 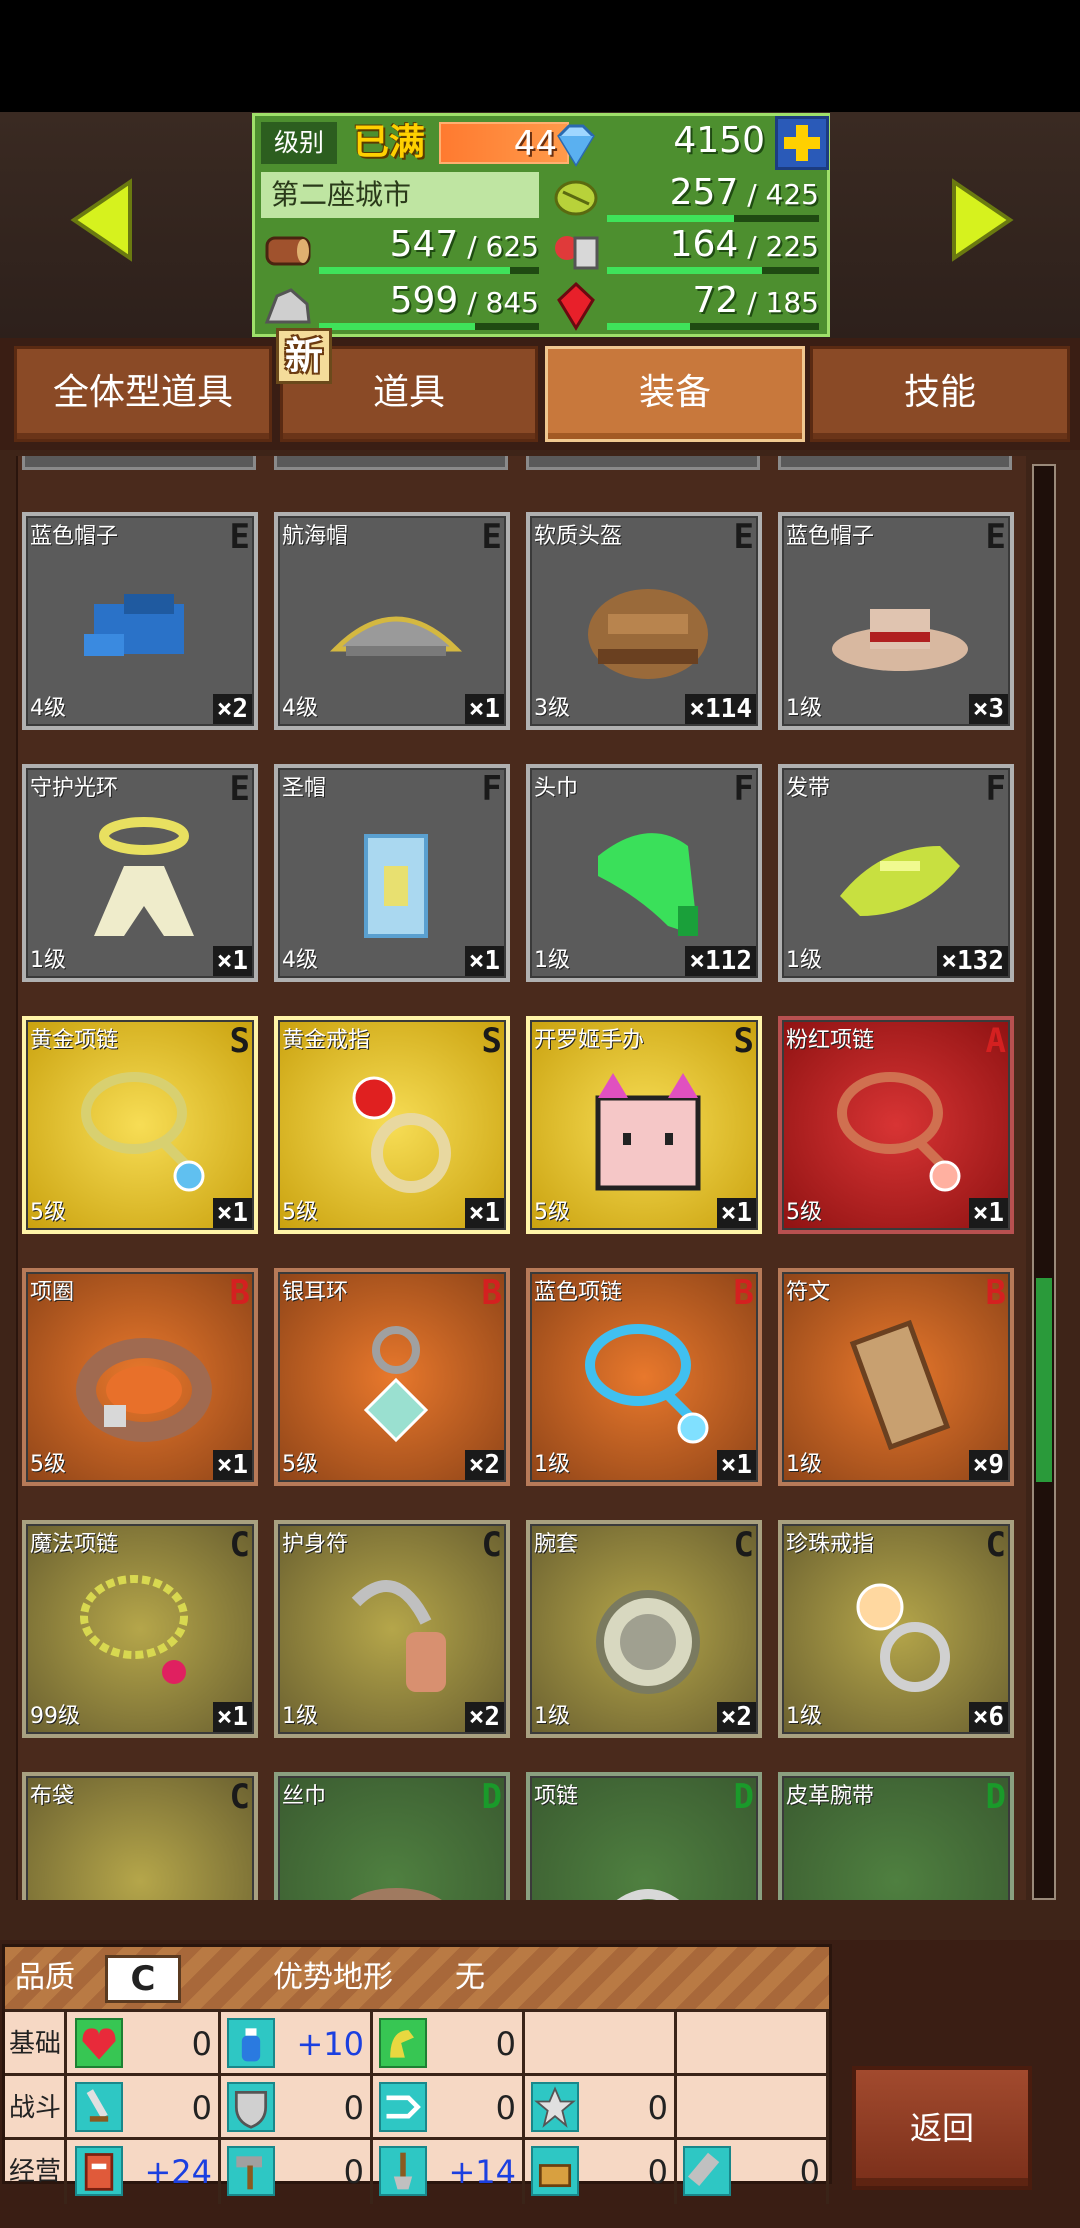 I want to click on item-name: 皮革腕带, so click(x=830, y=1796).